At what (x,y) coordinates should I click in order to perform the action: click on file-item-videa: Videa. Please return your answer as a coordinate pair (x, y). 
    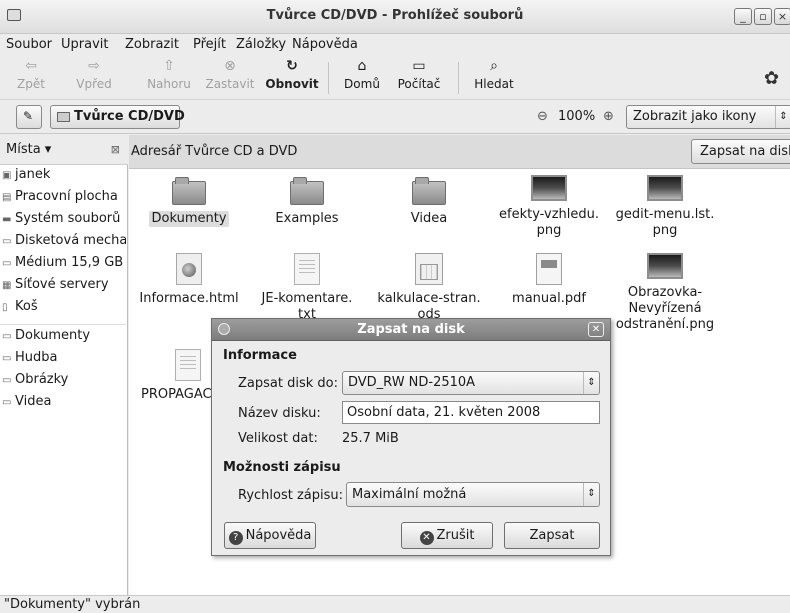
    Looking at the image, I should click on (429, 201).